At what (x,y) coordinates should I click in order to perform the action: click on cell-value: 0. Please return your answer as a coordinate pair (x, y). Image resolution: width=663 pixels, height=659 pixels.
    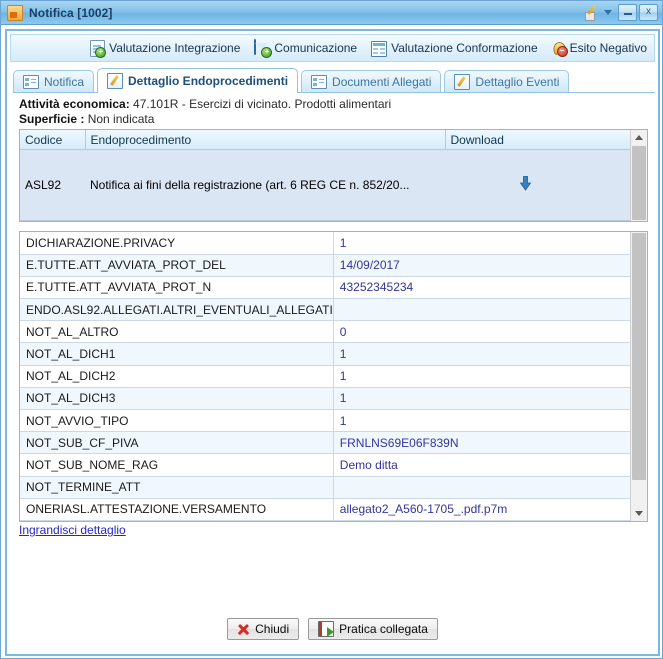
    Looking at the image, I should click on (481, 332).